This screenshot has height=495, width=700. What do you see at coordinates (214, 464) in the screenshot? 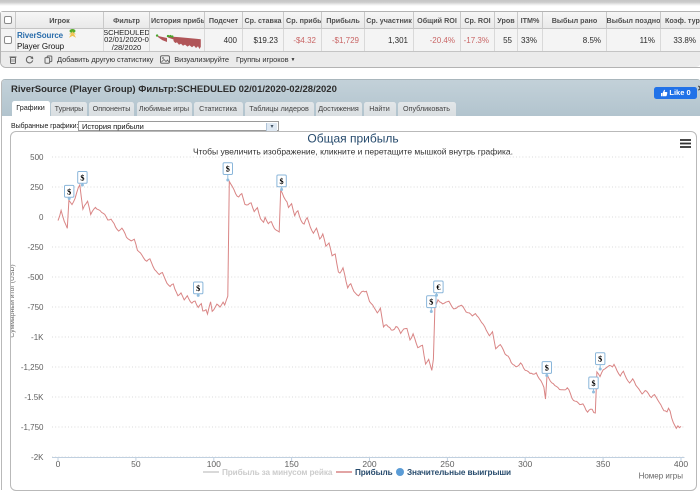
I see `svg-text: 100` at bounding box center [214, 464].